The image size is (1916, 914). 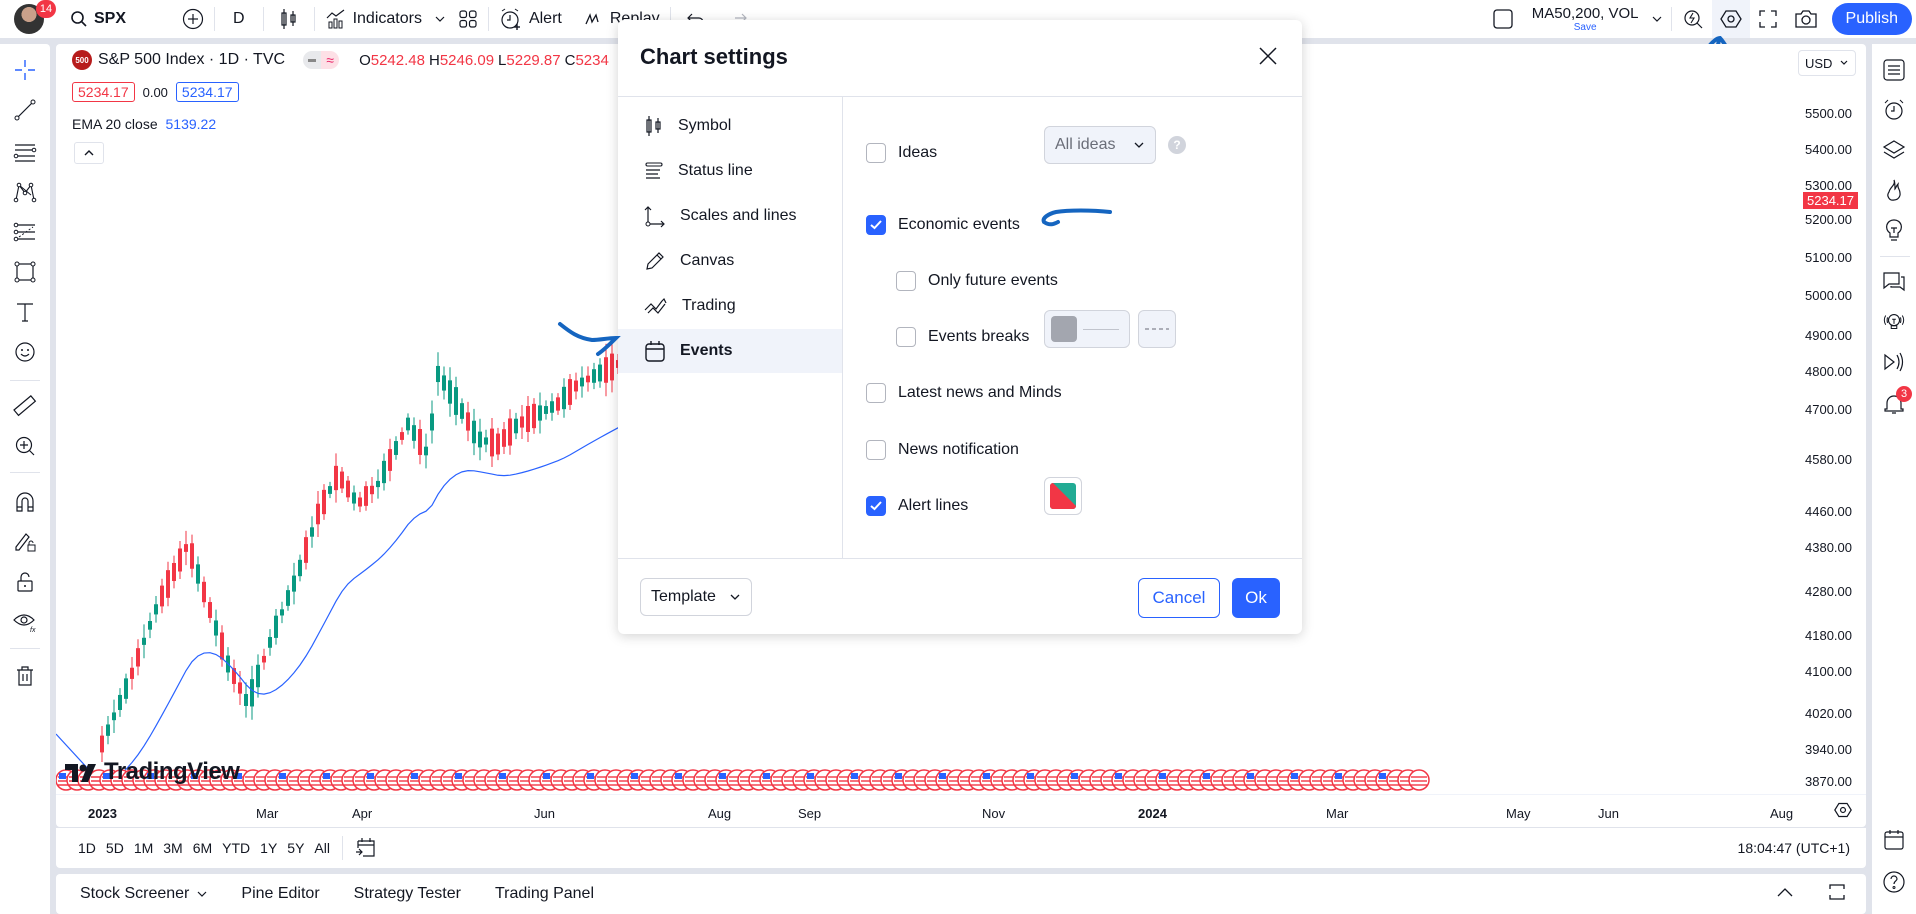 What do you see at coordinates (544, 894) in the screenshot?
I see `tab-trading-panel: Trading Panel` at bounding box center [544, 894].